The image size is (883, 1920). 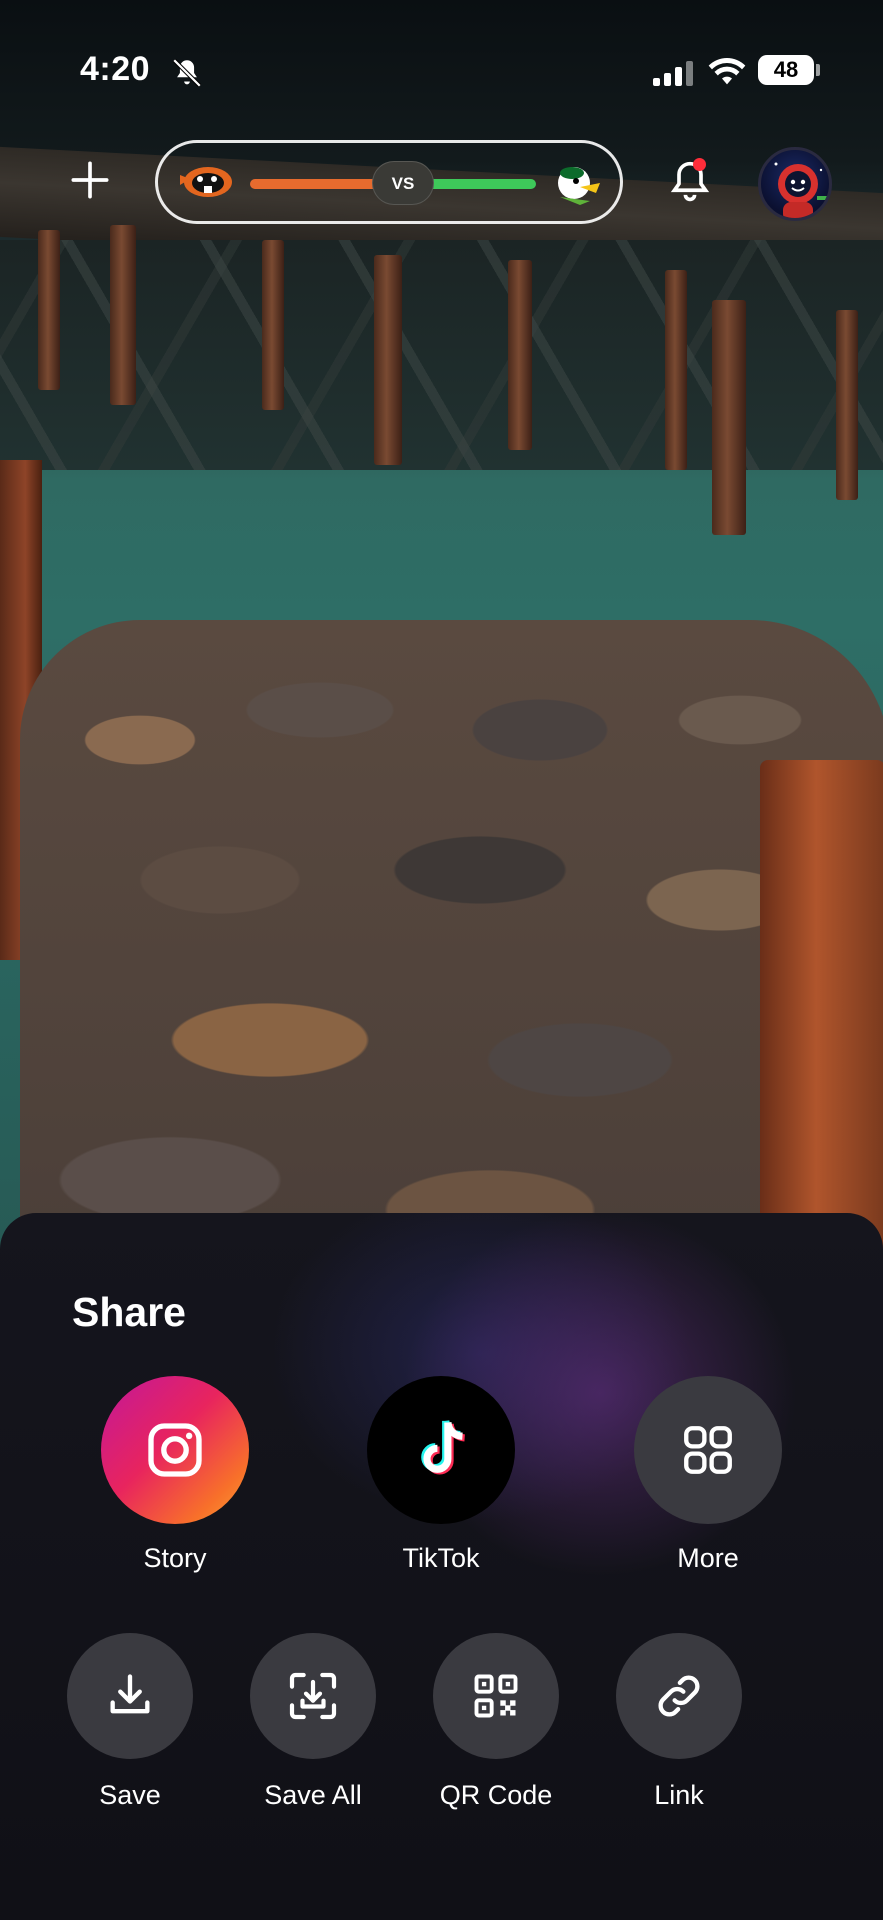 I want to click on tiktok-button, so click(x=441, y=1450).